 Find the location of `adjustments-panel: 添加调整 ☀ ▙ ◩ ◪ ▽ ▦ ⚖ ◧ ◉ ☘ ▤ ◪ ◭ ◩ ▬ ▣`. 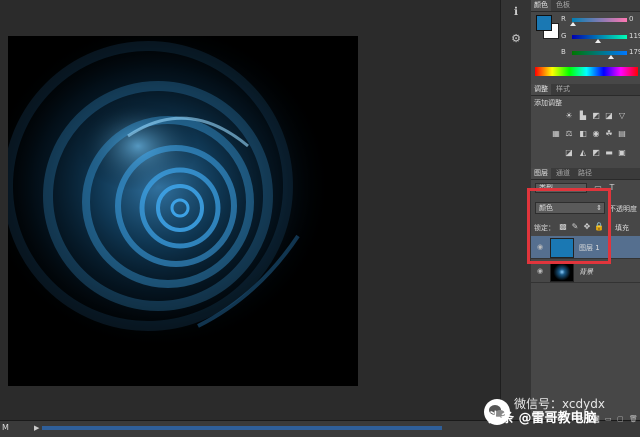

adjustments-panel: 添加调整 ☀ ▙ ◩ ◪ ▽ ▦ ⚖ ◧ ◉ ☘ ▤ ◪ ◭ ◩ ▬ ▣ is located at coordinates (585, 129).